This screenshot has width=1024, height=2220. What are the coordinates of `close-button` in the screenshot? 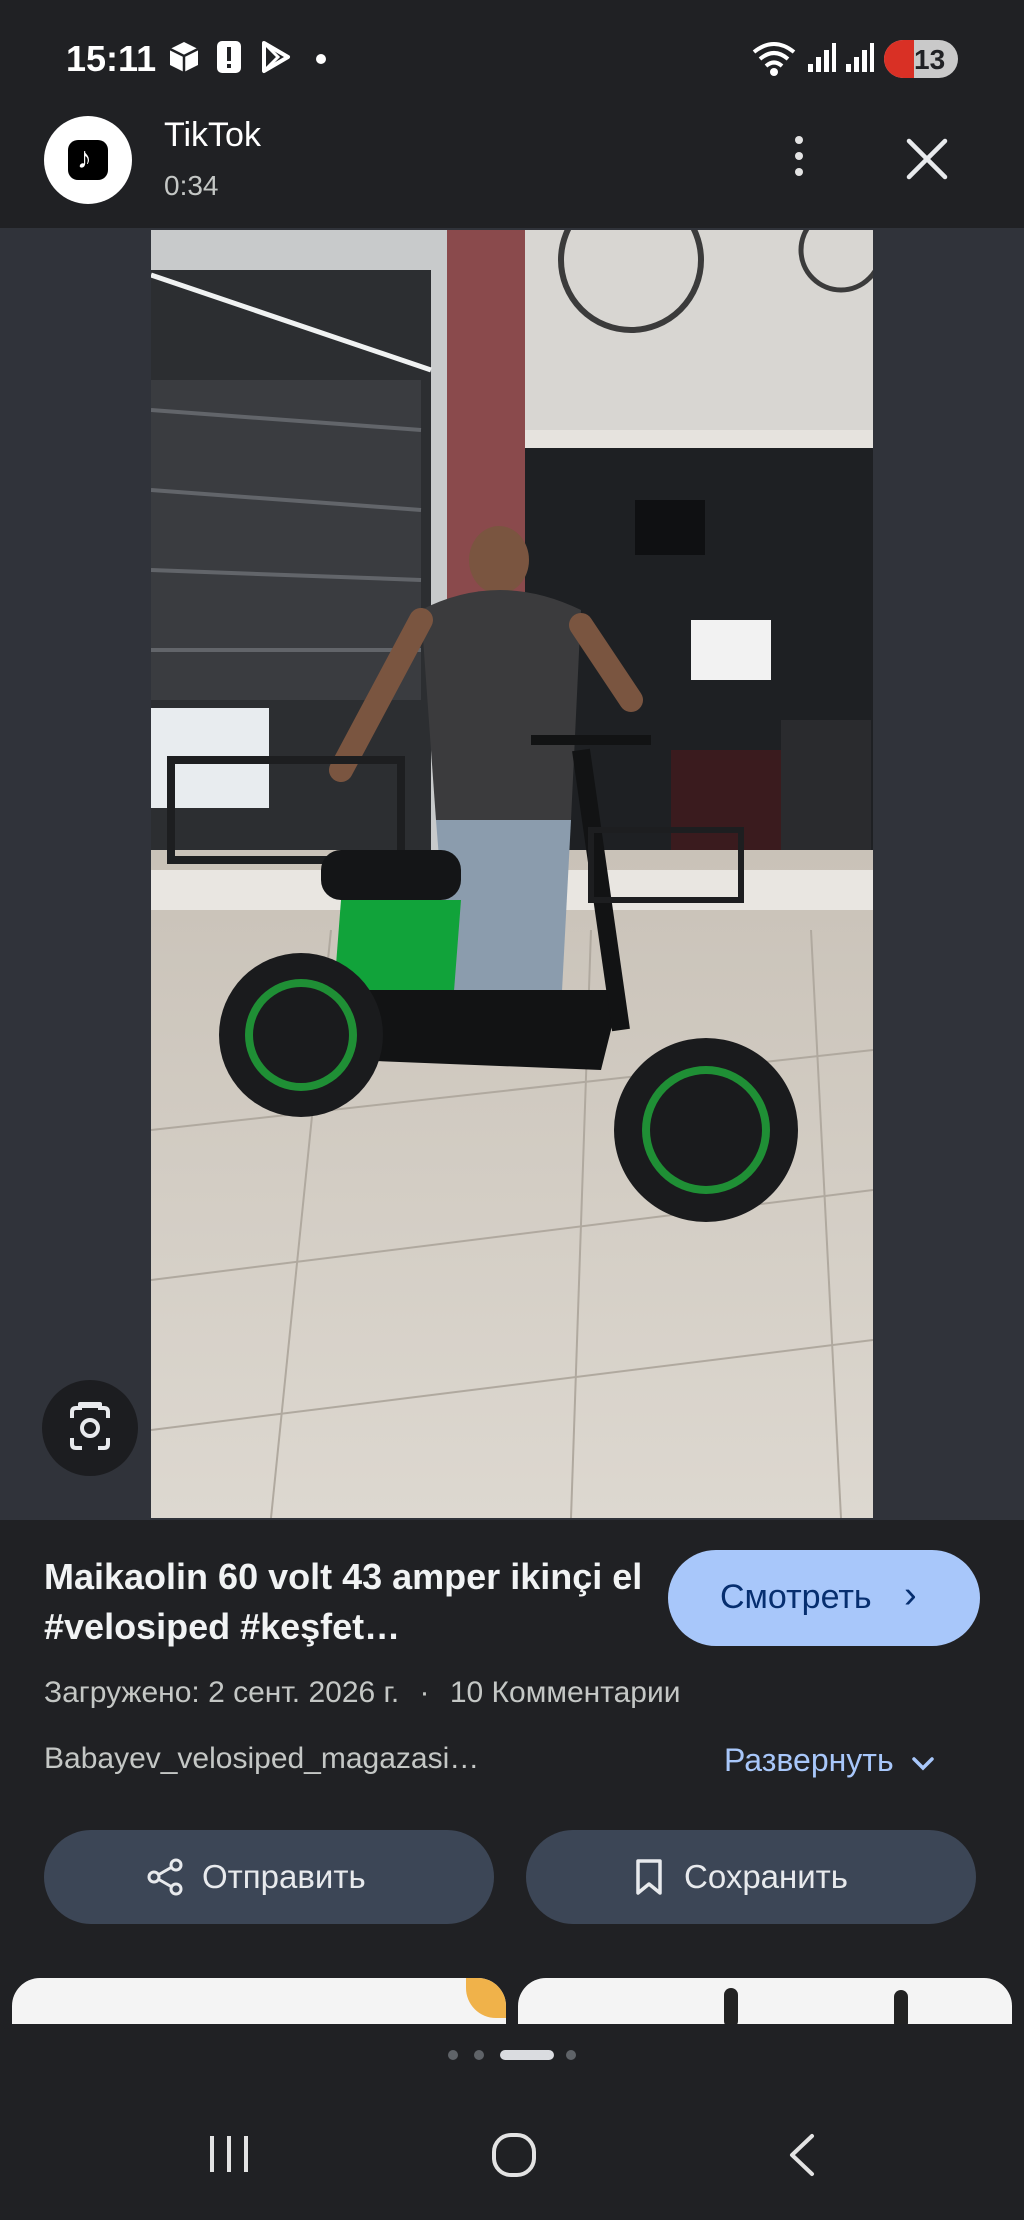 It's located at (927, 159).